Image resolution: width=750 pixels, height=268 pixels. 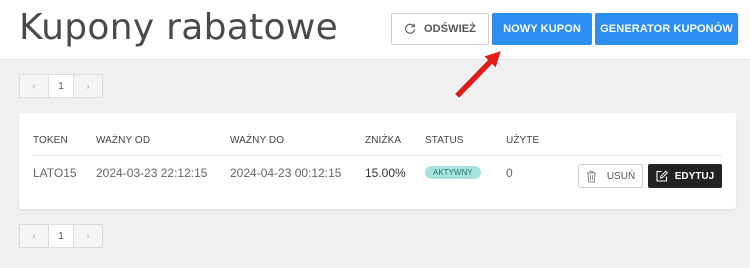 I want to click on cell-discount: 15.00%, so click(x=385, y=173).